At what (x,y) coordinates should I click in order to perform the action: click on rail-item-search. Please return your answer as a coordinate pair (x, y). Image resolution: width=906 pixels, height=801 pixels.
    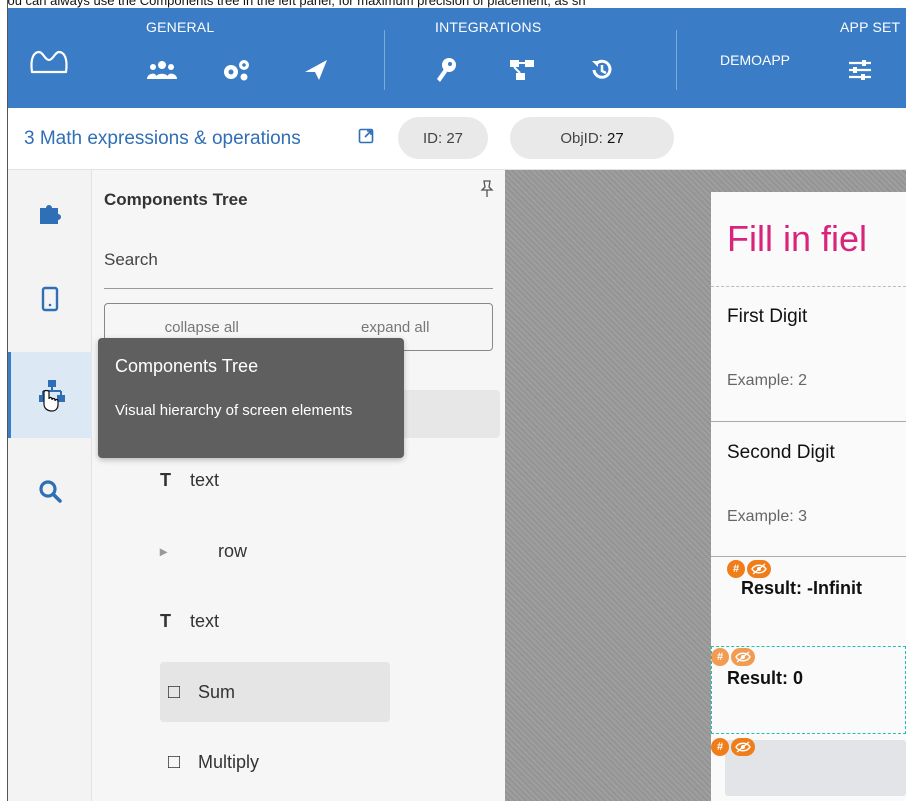
    Looking at the image, I should click on (50, 491).